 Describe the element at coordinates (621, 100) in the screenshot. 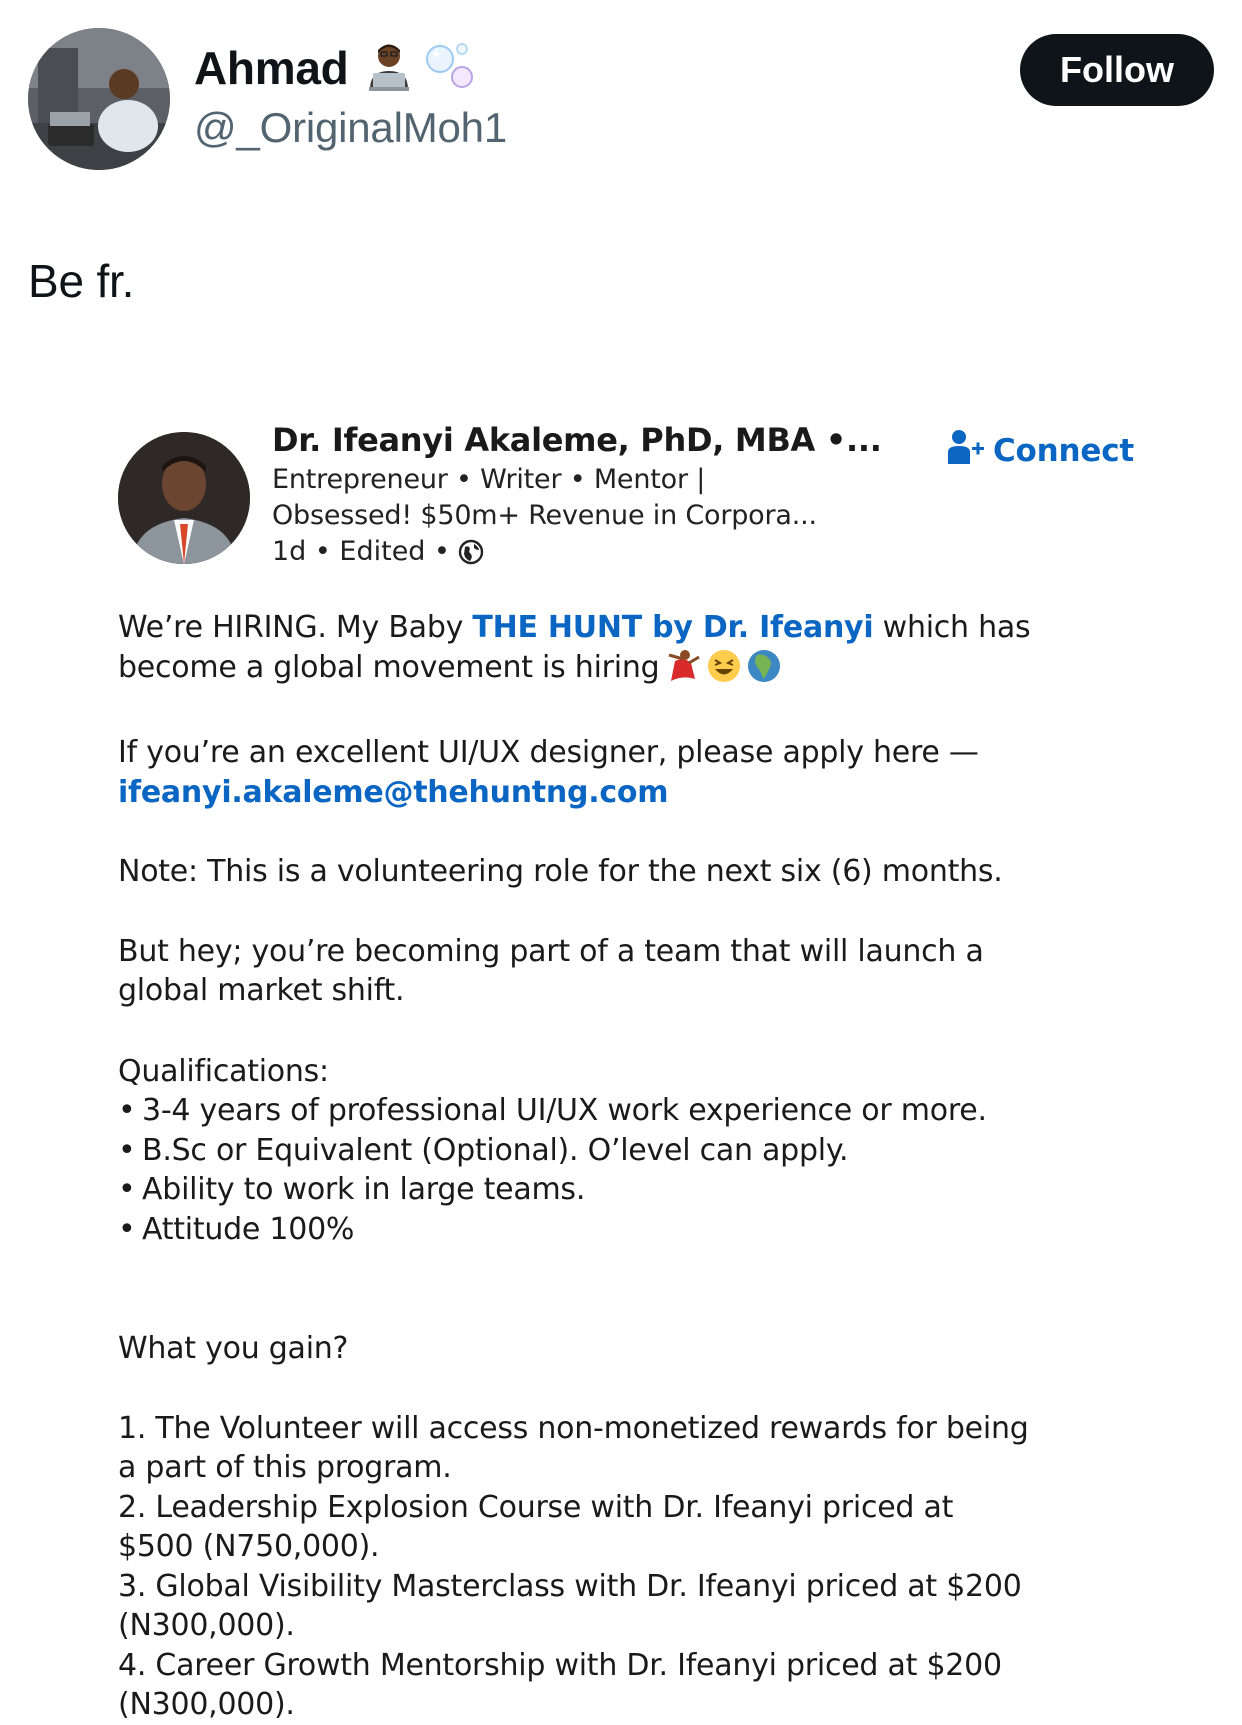

I see `tweet-header: Ahmad @_OriginalMoh1 Follow` at that location.